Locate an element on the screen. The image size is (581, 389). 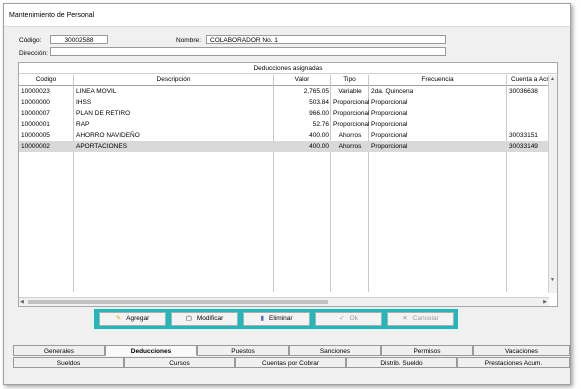
tab-deducciones: Deducciones is located at coordinates (151, 350).